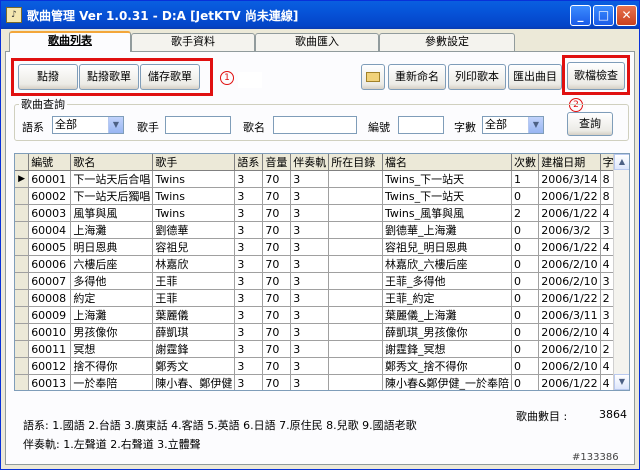 The image size is (640, 470). What do you see at coordinates (33, 127) in the screenshot?
I see `lang-label: 語系` at bounding box center [33, 127].